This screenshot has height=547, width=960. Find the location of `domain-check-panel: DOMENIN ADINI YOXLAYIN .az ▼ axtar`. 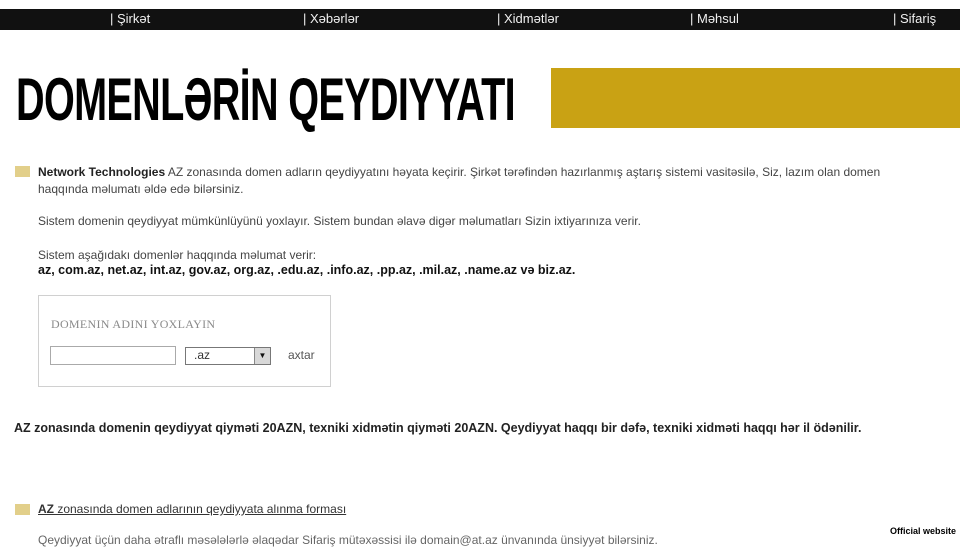

domain-check-panel: DOMENIN ADINI YOXLAYIN .az ▼ axtar is located at coordinates (184, 341).